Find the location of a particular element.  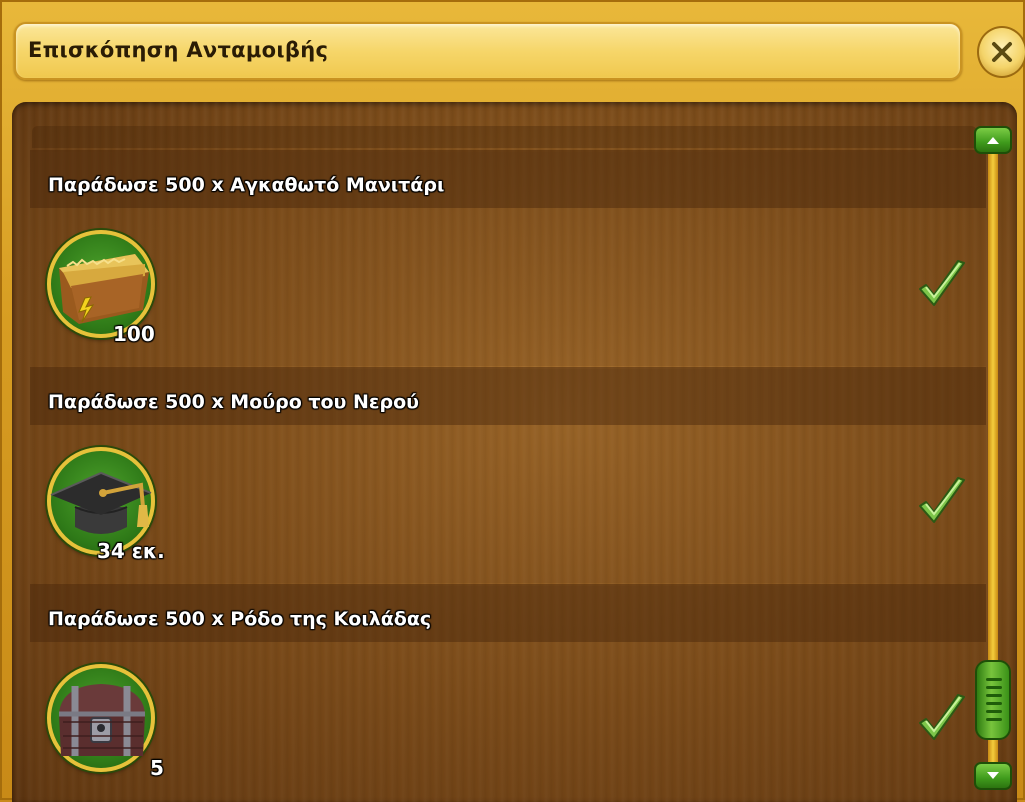

reward-icon-slot is located at coordinates (101, 718).